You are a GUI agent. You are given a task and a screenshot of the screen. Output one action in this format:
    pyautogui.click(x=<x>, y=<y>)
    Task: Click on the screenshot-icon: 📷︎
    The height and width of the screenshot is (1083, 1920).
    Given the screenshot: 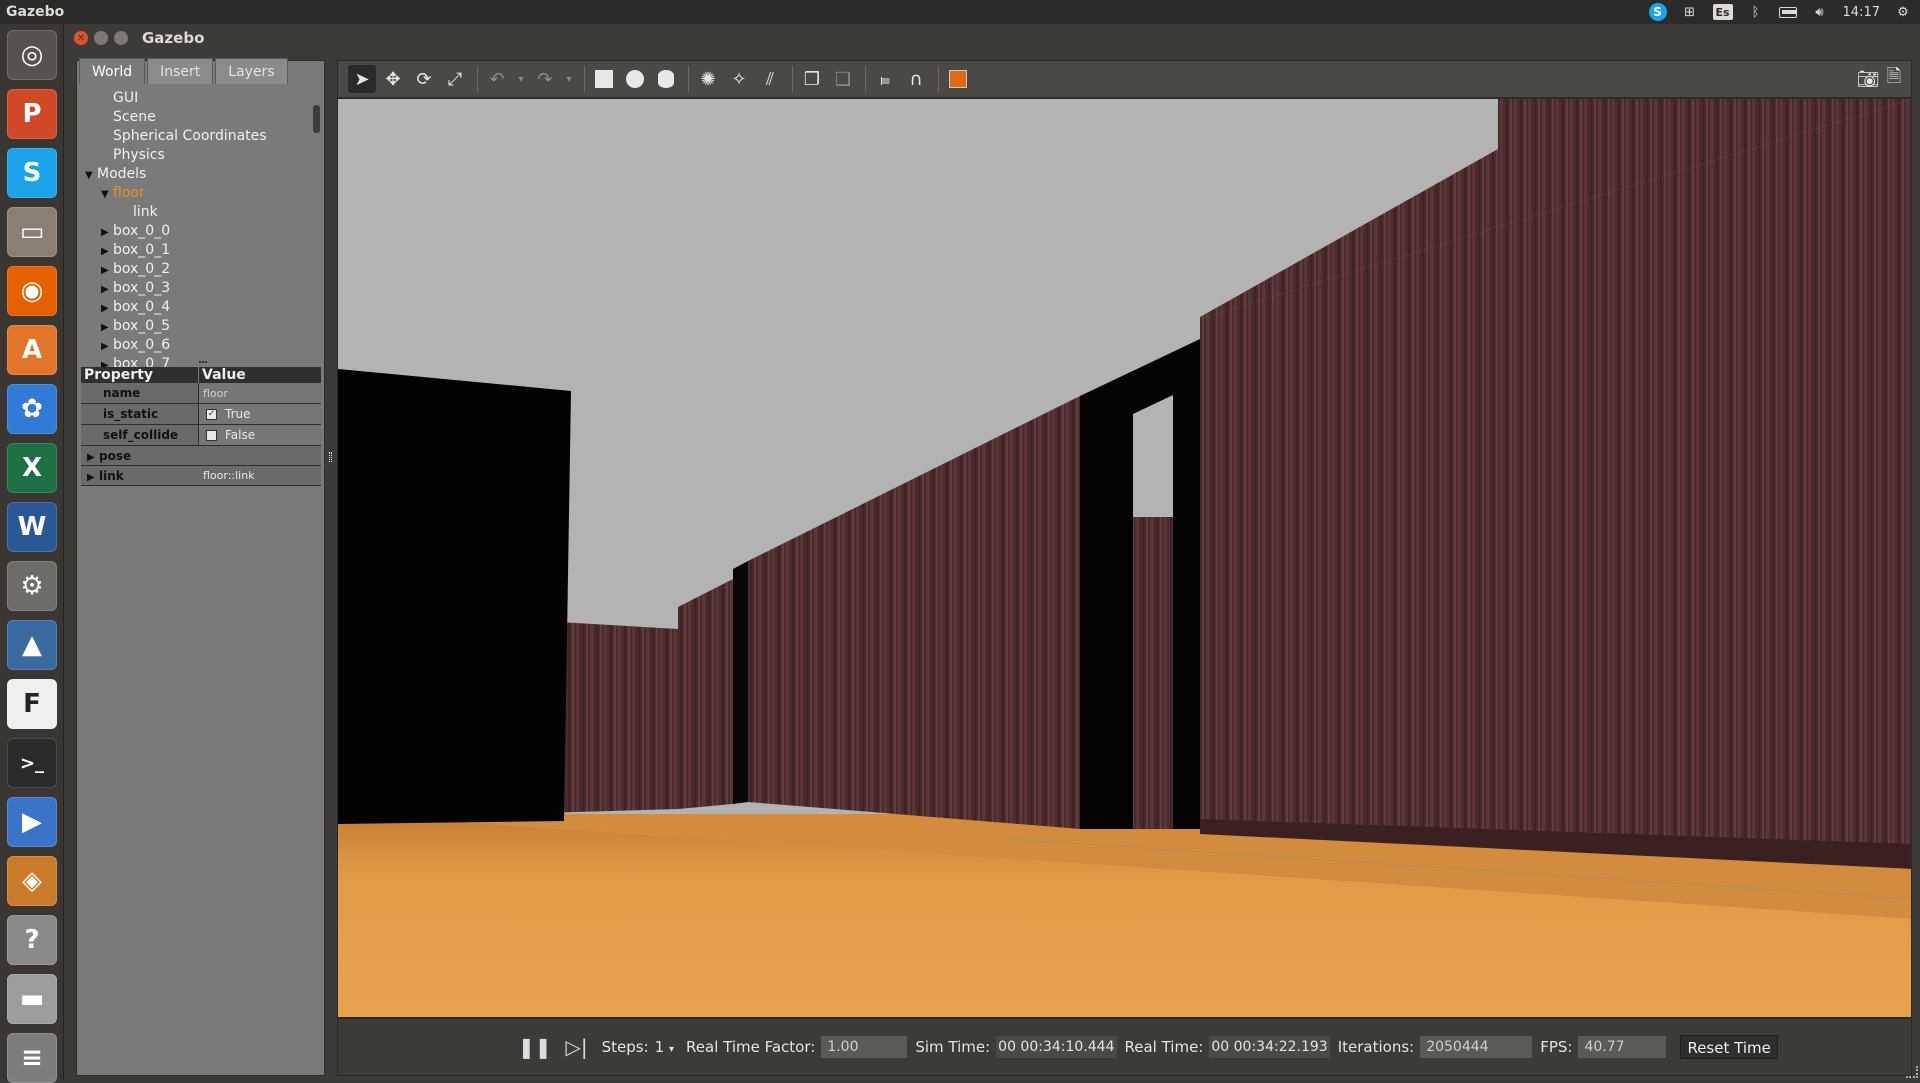 What is the action you would take?
    pyautogui.click(x=1868, y=79)
    